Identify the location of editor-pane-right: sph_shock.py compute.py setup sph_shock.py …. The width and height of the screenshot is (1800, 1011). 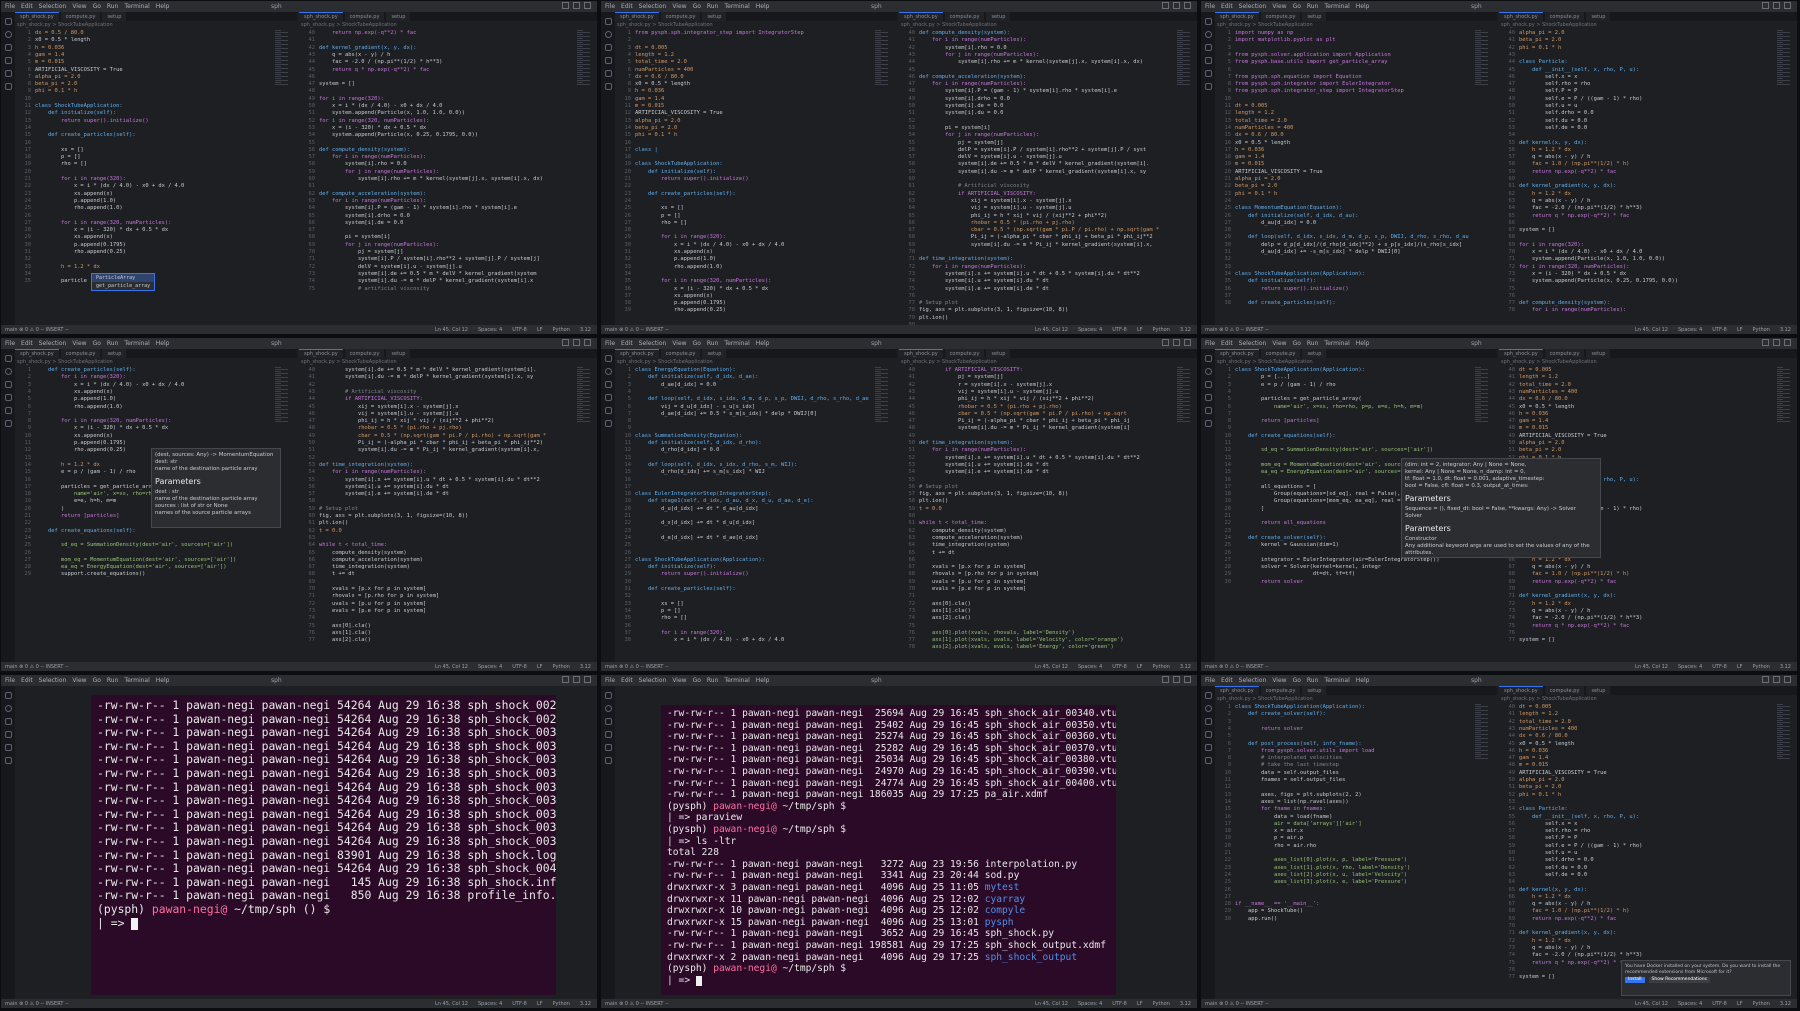
(1648, 842).